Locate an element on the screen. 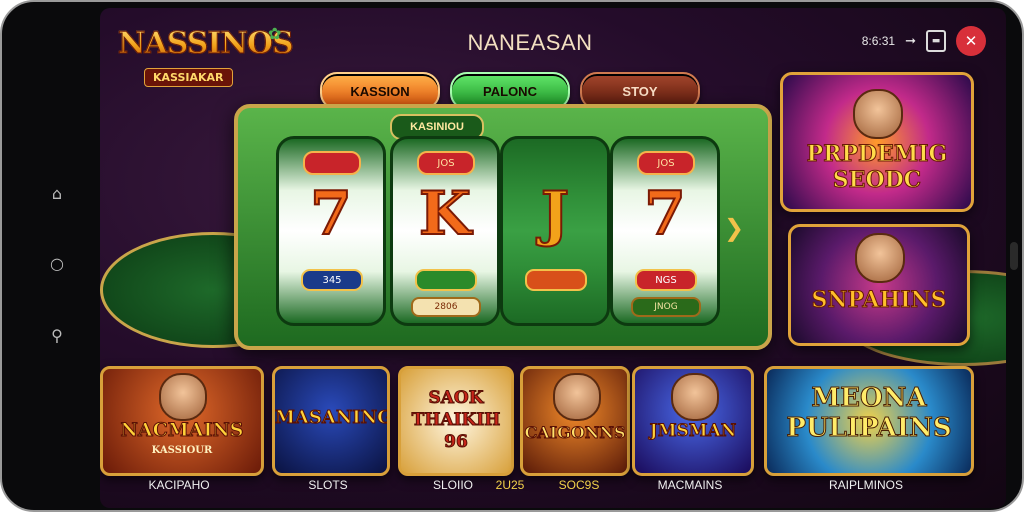 The height and width of the screenshot is (512, 1024). reel-symbol: K is located at coordinates (445, 214).